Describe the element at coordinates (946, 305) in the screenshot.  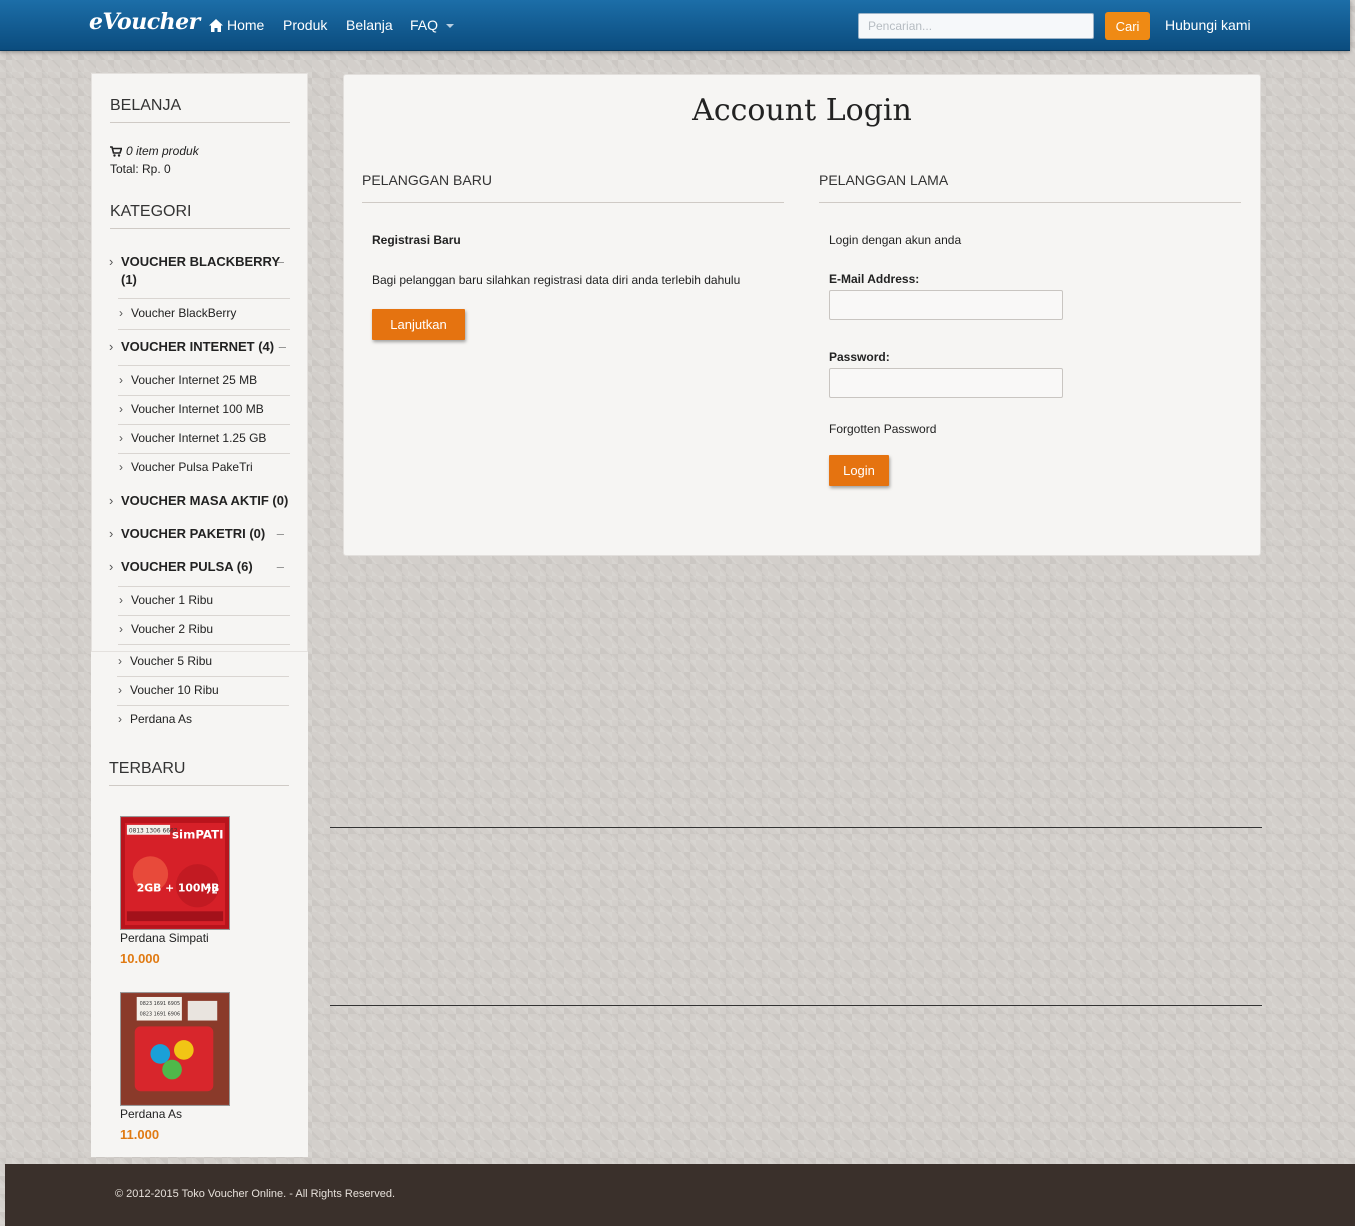
I see `email-field` at that location.